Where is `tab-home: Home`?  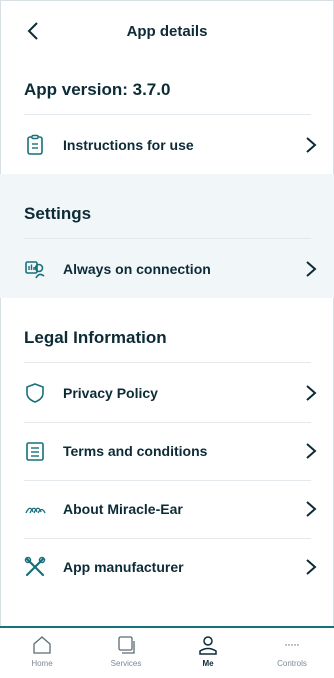
tab-home: Home is located at coordinates (42, 653).